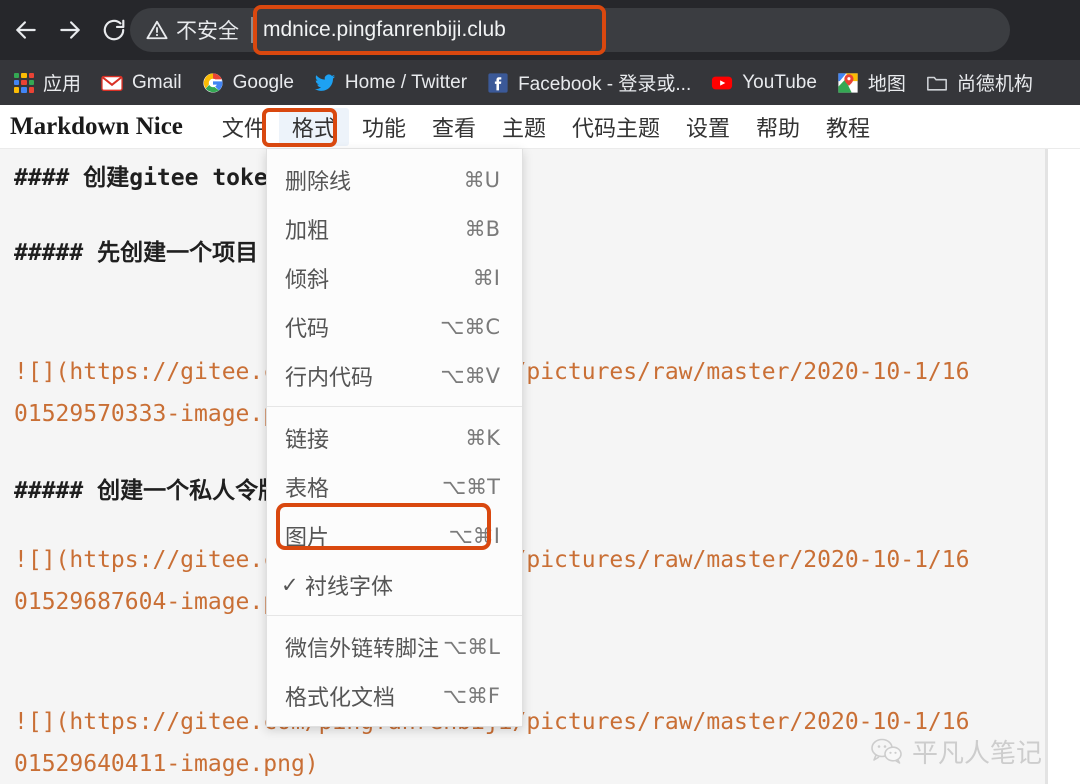 The width and height of the screenshot is (1080, 784). Describe the element at coordinates (24, 82) in the screenshot. I see `apps-grid-icon` at that location.